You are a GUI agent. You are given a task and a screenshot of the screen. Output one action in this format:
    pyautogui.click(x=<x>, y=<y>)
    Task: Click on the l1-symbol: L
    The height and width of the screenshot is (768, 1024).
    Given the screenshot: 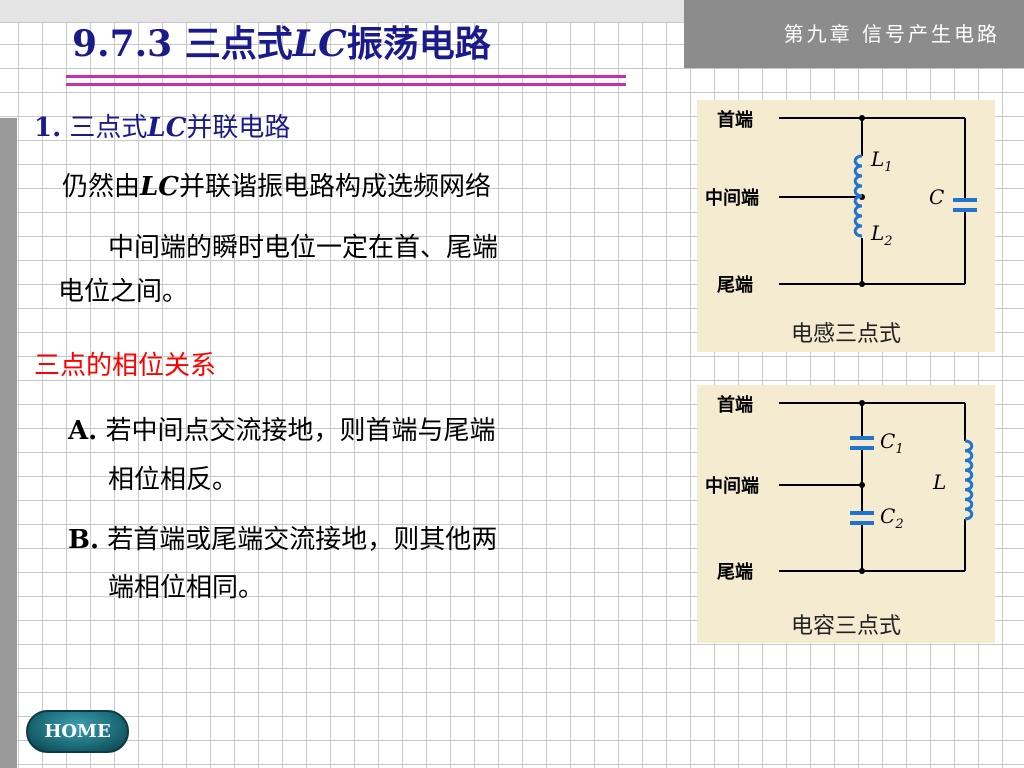 What is the action you would take?
    pyautogui.click(x=877, y=159)
    